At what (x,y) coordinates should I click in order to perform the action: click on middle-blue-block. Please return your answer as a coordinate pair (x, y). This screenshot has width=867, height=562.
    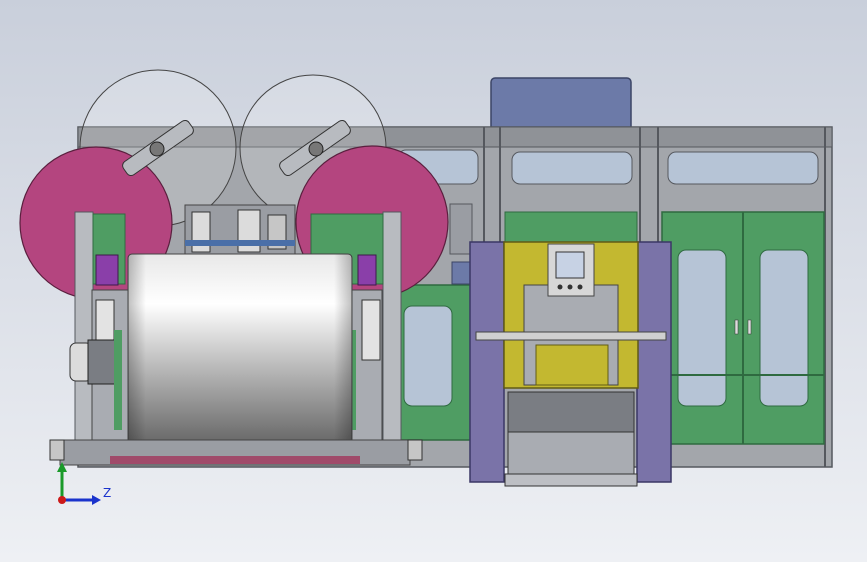
    Looking at the image, I should click on (461, 273).